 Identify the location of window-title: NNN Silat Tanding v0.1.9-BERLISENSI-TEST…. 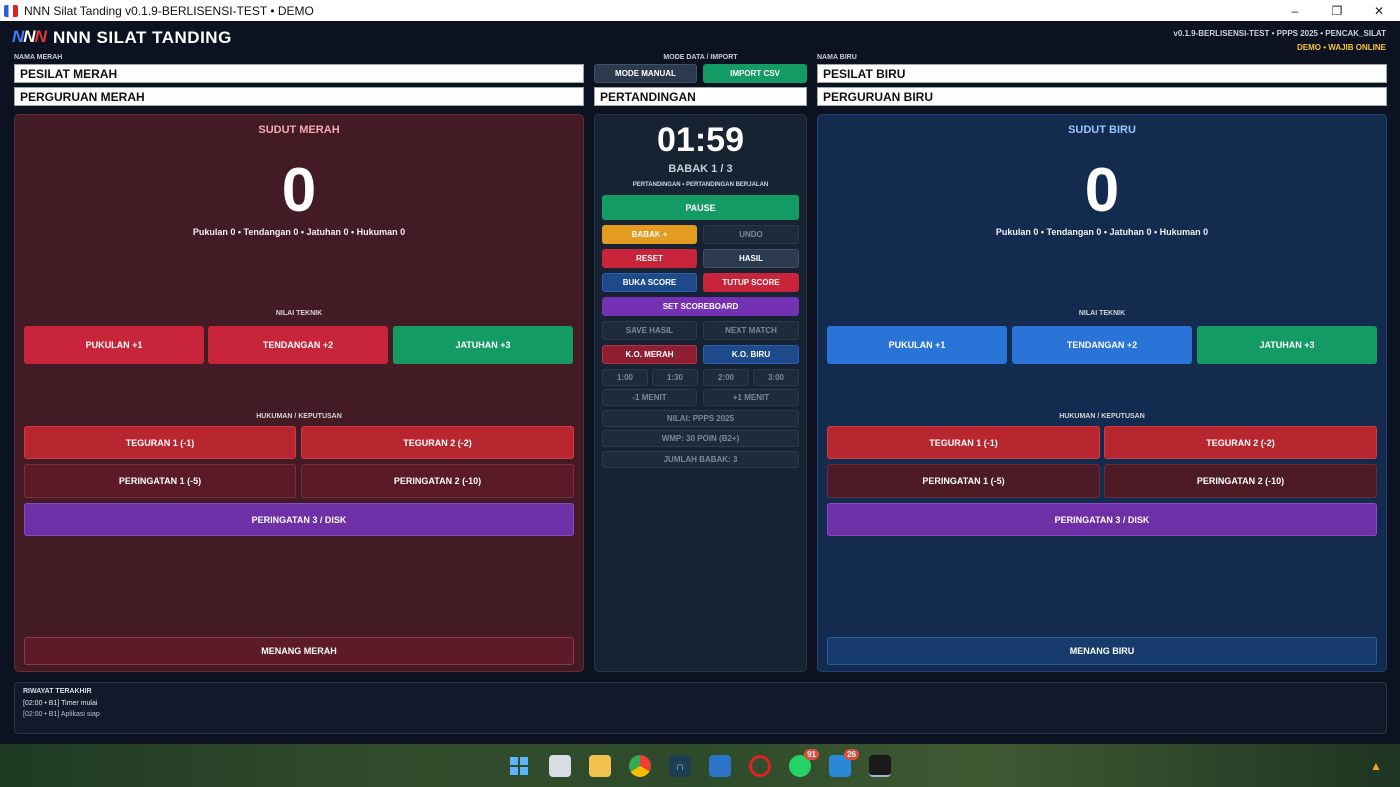
(169, 10).